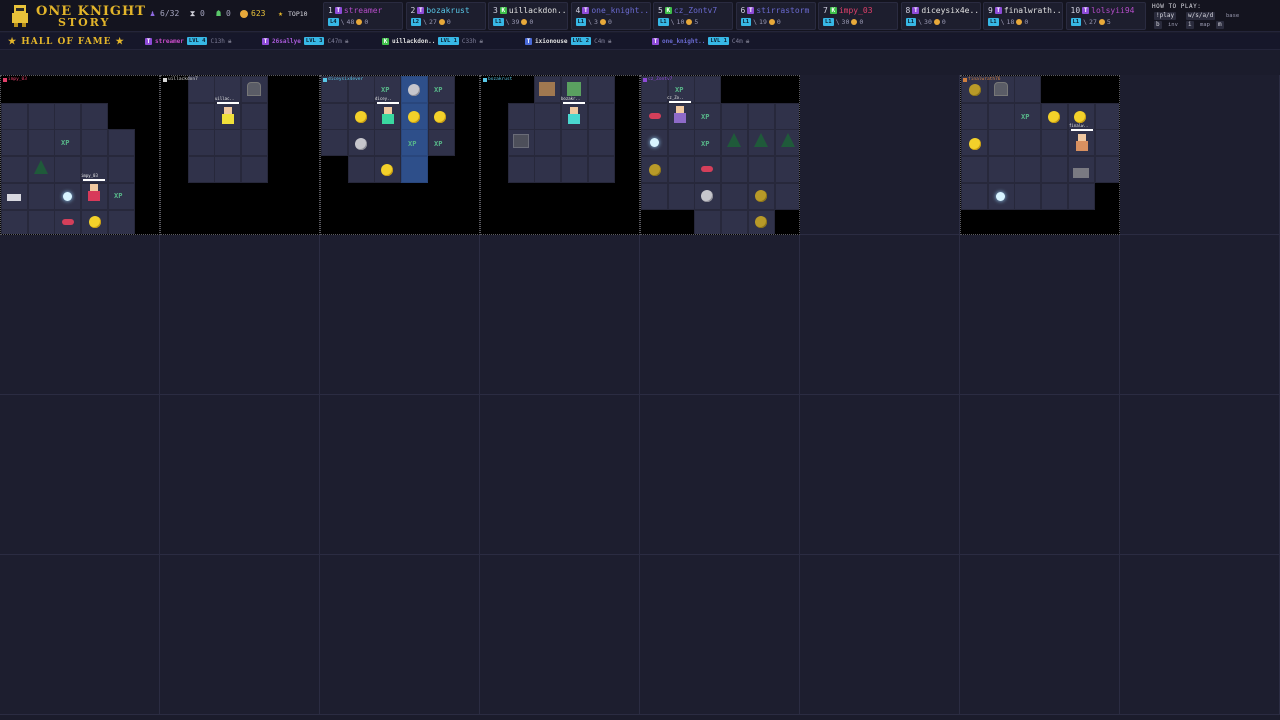  What do you see at coordinates (350, 22) in the screenshot?
I see `leaderboard-xp: 48` at bounding box center [350, 22].